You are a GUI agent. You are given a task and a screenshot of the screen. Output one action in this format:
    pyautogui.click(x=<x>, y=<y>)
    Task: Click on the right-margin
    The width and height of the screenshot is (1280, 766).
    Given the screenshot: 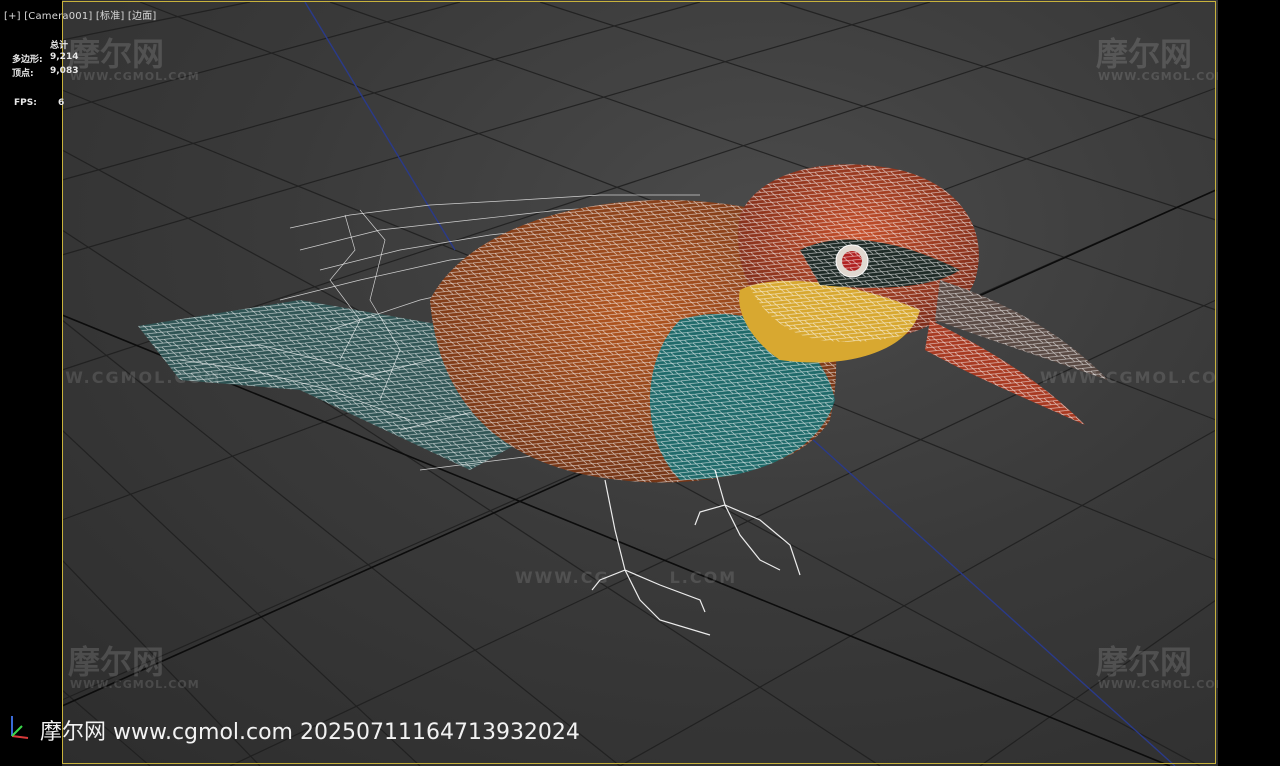 What is the action you would take?
    pyautogui.click(x=1249, y=383)
    